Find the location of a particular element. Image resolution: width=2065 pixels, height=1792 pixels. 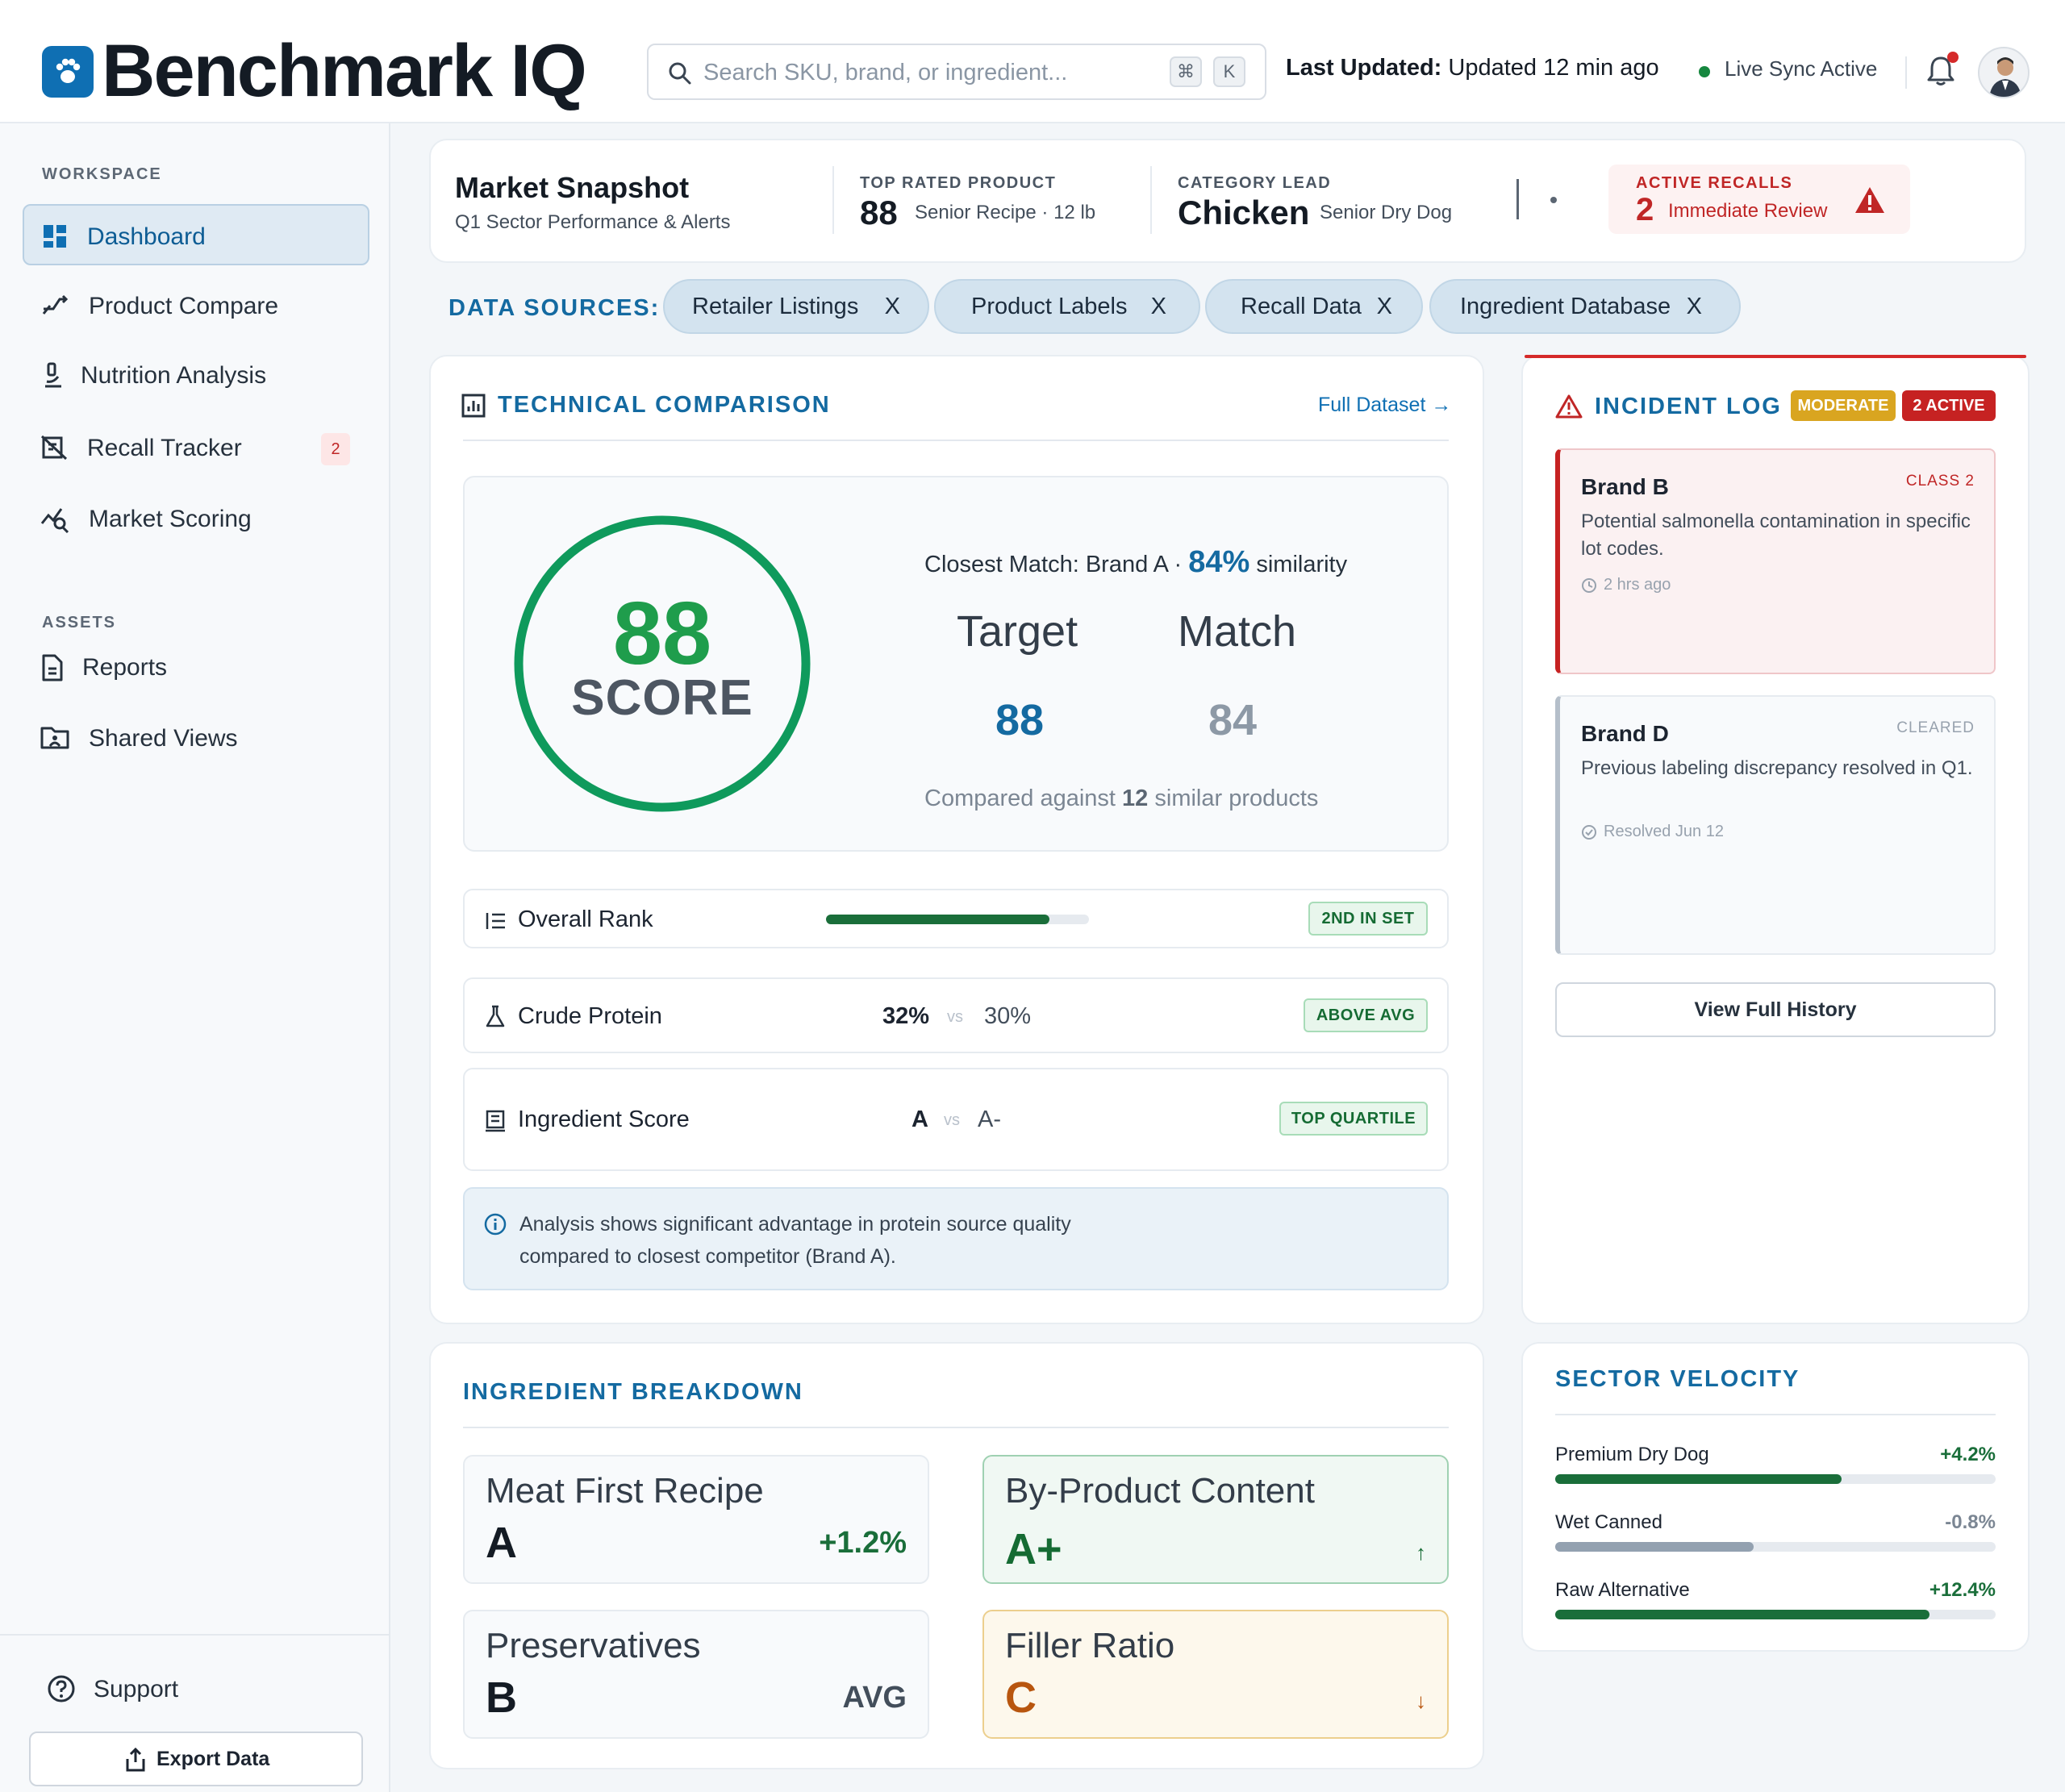

incident-time: 2 hrs ago is located at coordinates (1638, 585).